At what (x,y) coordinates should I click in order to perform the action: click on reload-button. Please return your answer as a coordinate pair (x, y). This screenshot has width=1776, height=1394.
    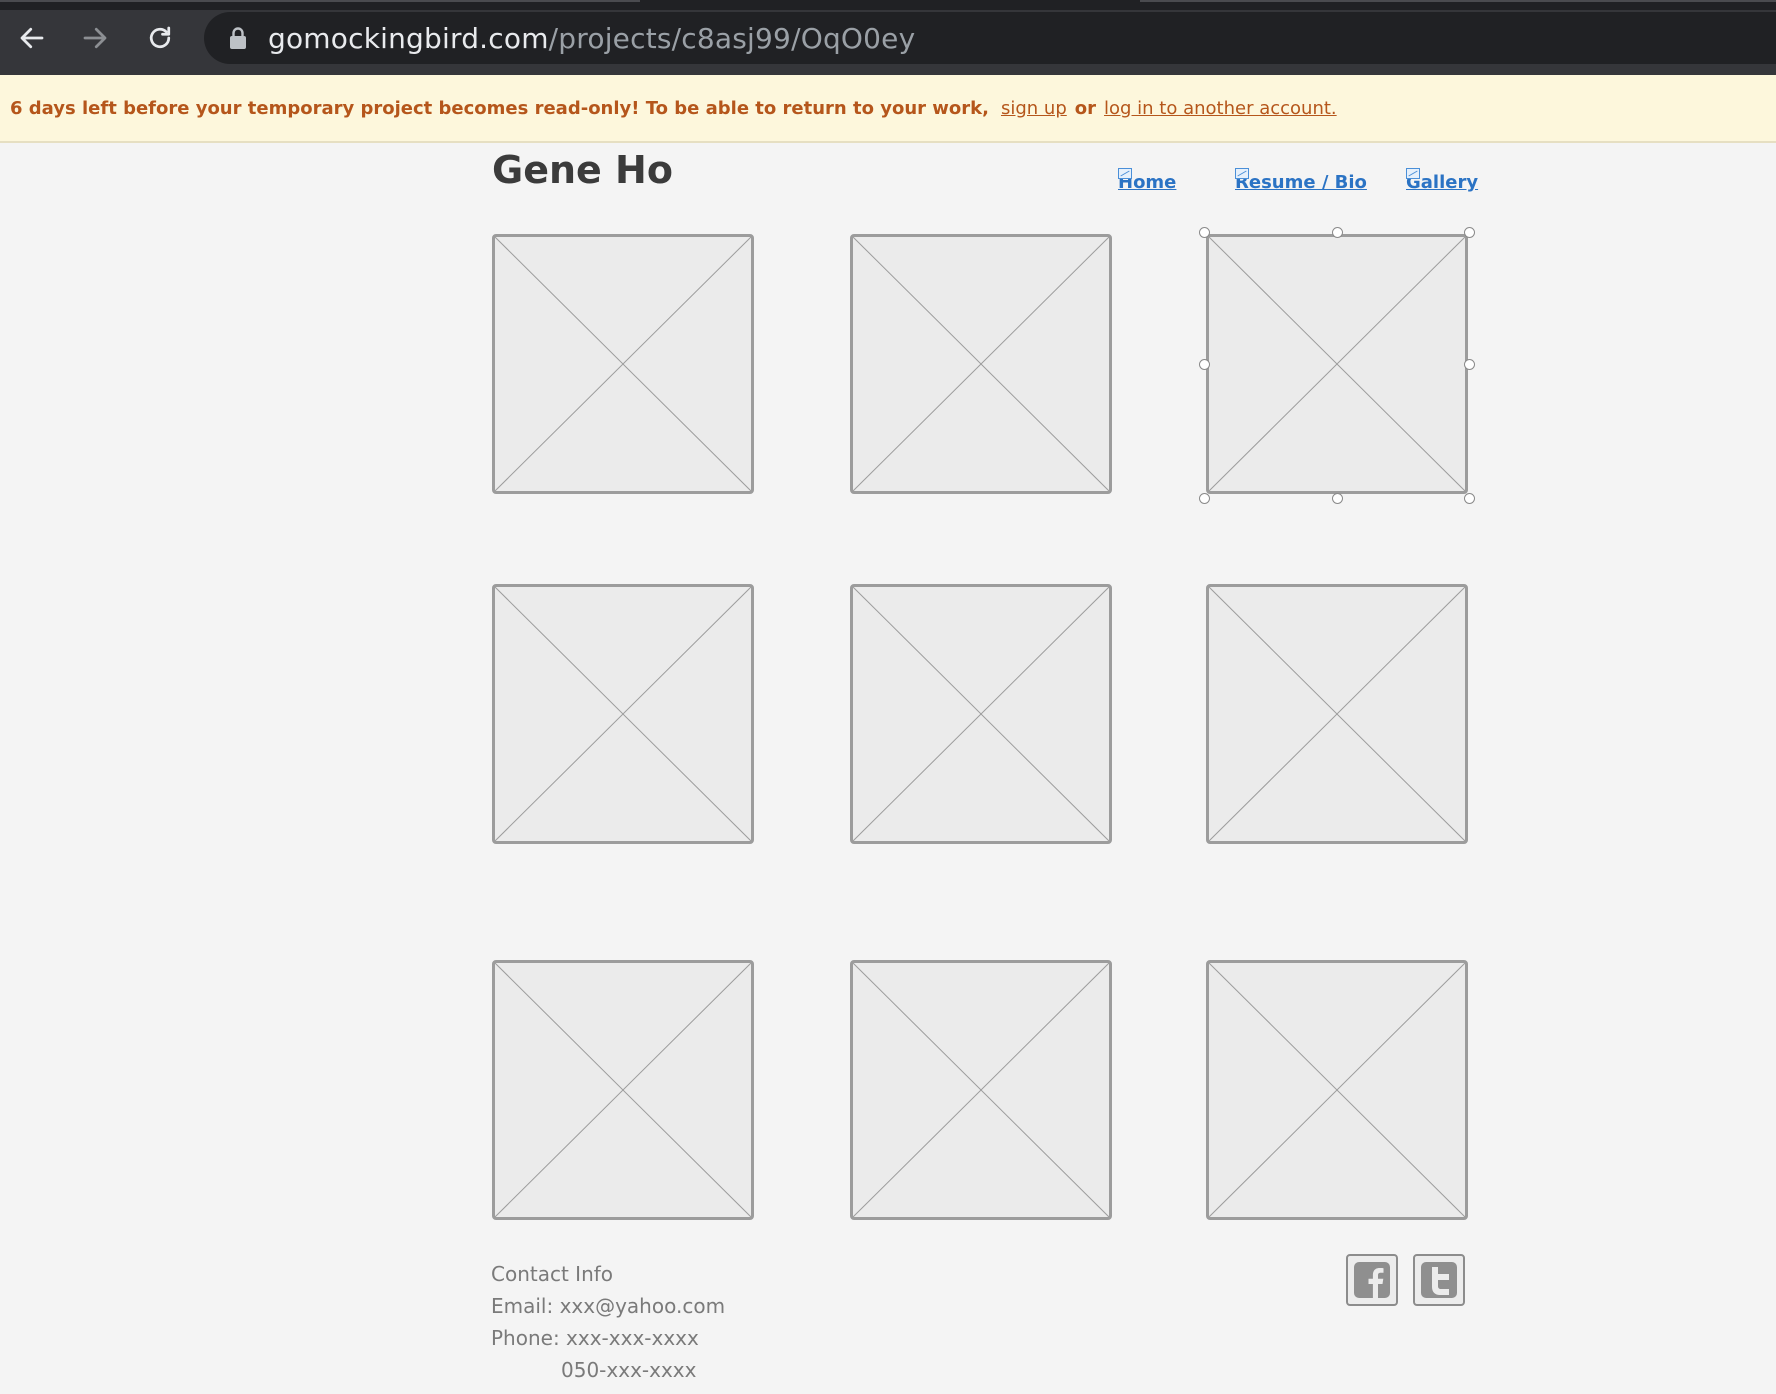
    Looking at the image, I should click on (160, 38).